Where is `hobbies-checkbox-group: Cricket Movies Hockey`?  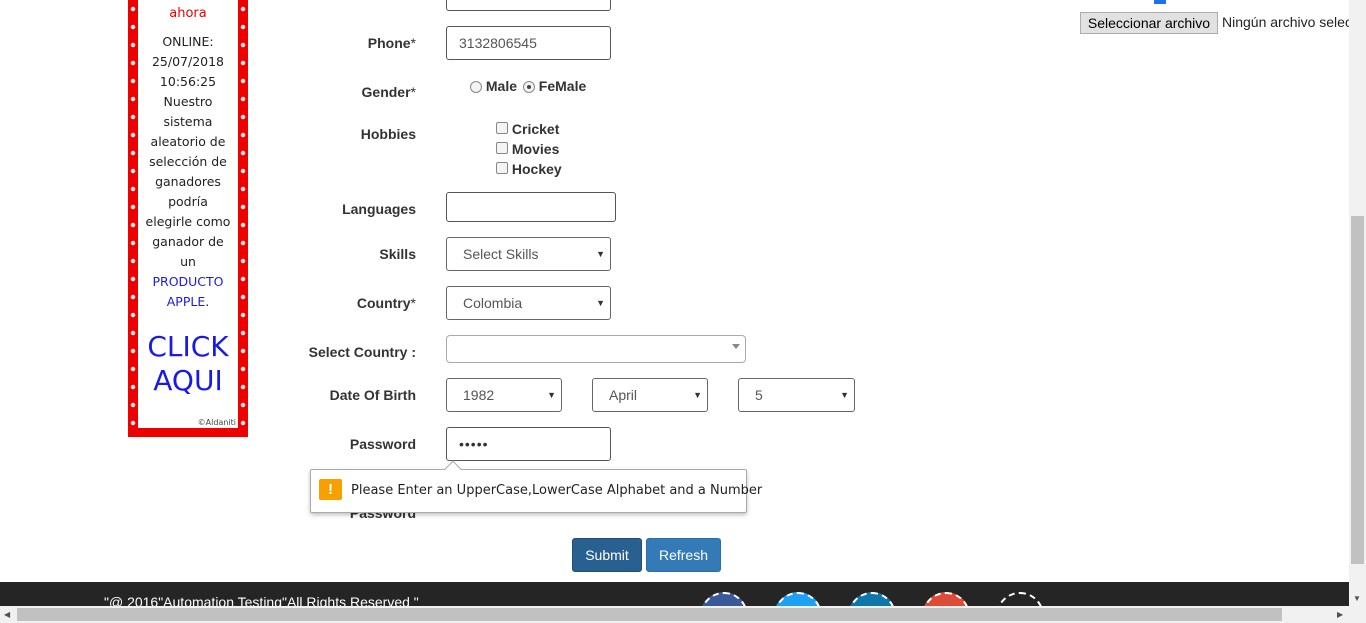
hobbies-checkbox-group: Cricket Movies Hockey is located at coordinates (529, 149).